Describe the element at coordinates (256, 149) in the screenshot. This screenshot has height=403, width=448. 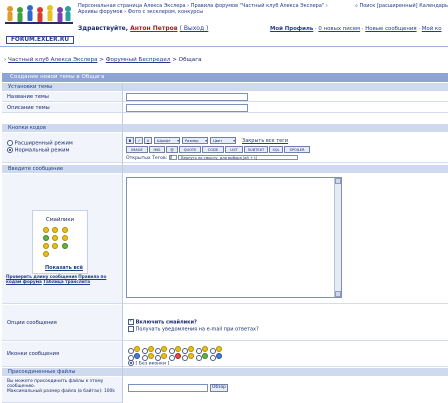
I see `subtext-button: SUBTEXT` at that location.